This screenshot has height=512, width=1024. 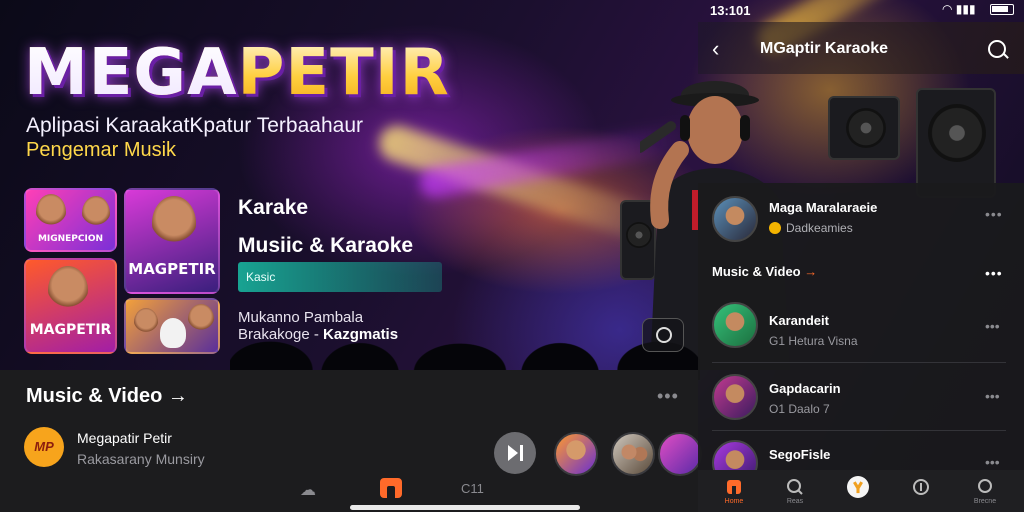 I want to click on nav-center, so click(x=858, y=488).